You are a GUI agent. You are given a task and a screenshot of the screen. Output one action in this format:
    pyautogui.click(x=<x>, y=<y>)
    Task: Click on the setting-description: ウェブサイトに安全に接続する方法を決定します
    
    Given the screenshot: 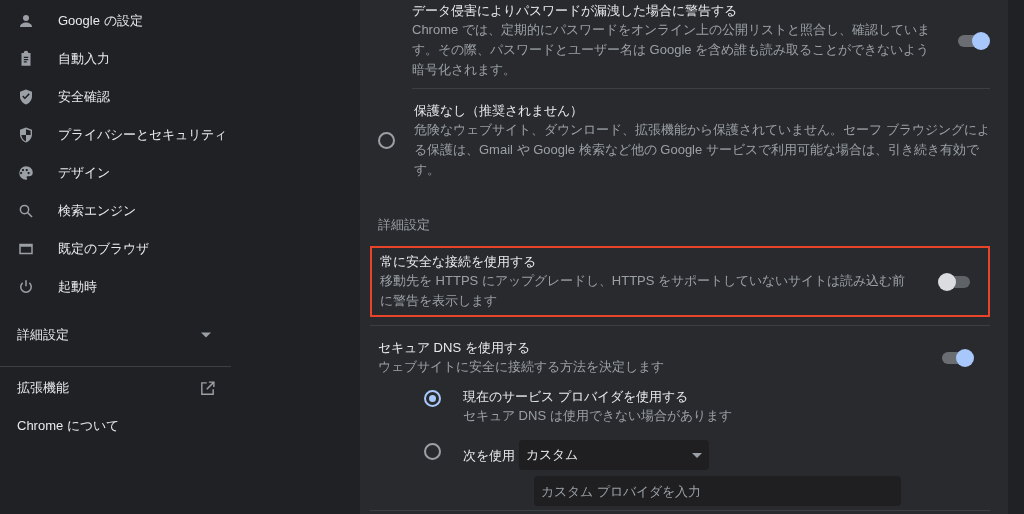 What is the action you would take?
    pyautogui.click(x=521, y=367)
    